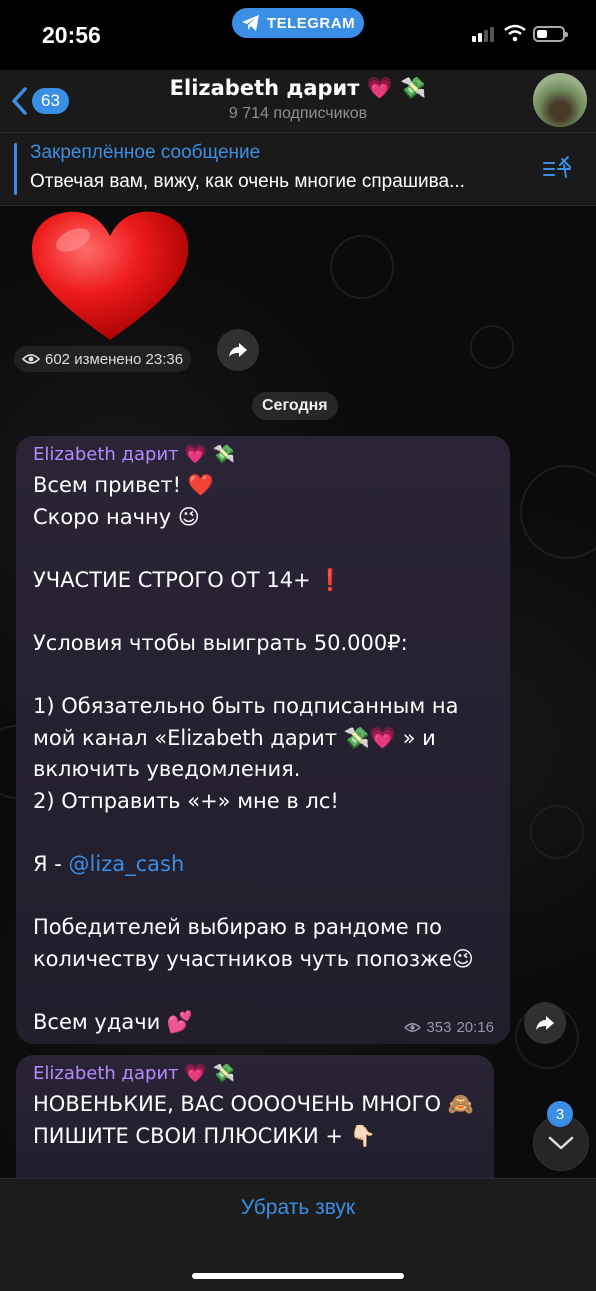  What do you see at coordinates (145, 152) in the screenshot?
I see `pinned-title: Закреплённое сообщение` at bounding box center [145, 152].